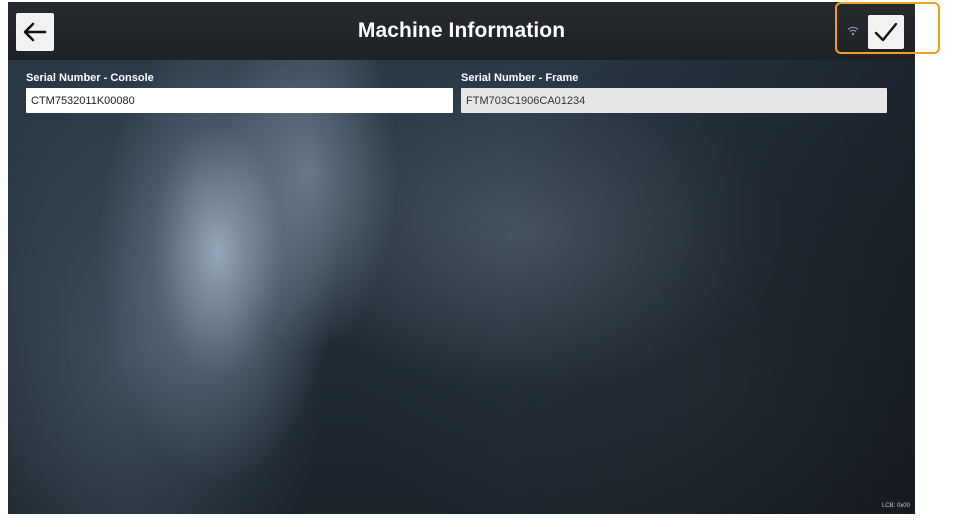 The image size is (955, 527). I want to click on wifi-icon, so click(853, 31).